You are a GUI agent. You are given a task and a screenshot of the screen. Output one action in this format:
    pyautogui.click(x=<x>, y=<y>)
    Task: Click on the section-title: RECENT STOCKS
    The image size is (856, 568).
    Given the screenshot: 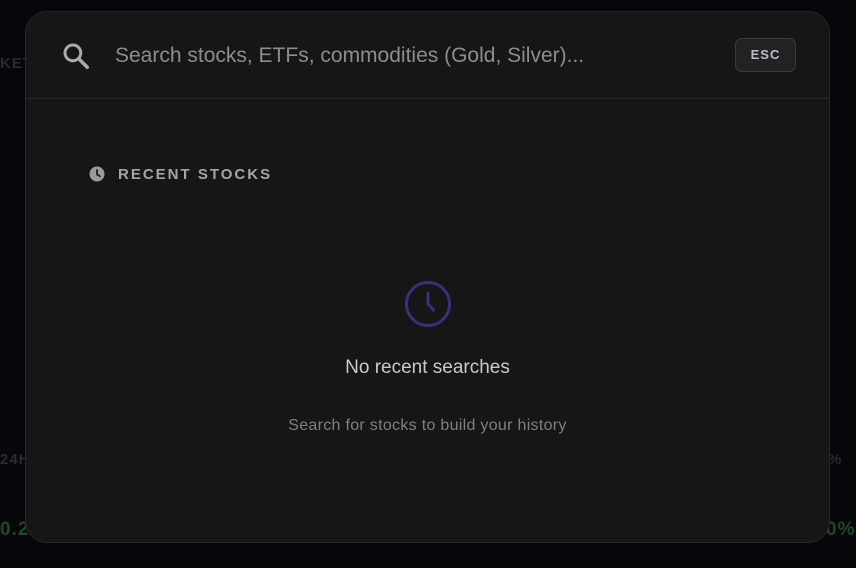 What is the action you would take?
    pyautogui.click(x=195, y=174)
    